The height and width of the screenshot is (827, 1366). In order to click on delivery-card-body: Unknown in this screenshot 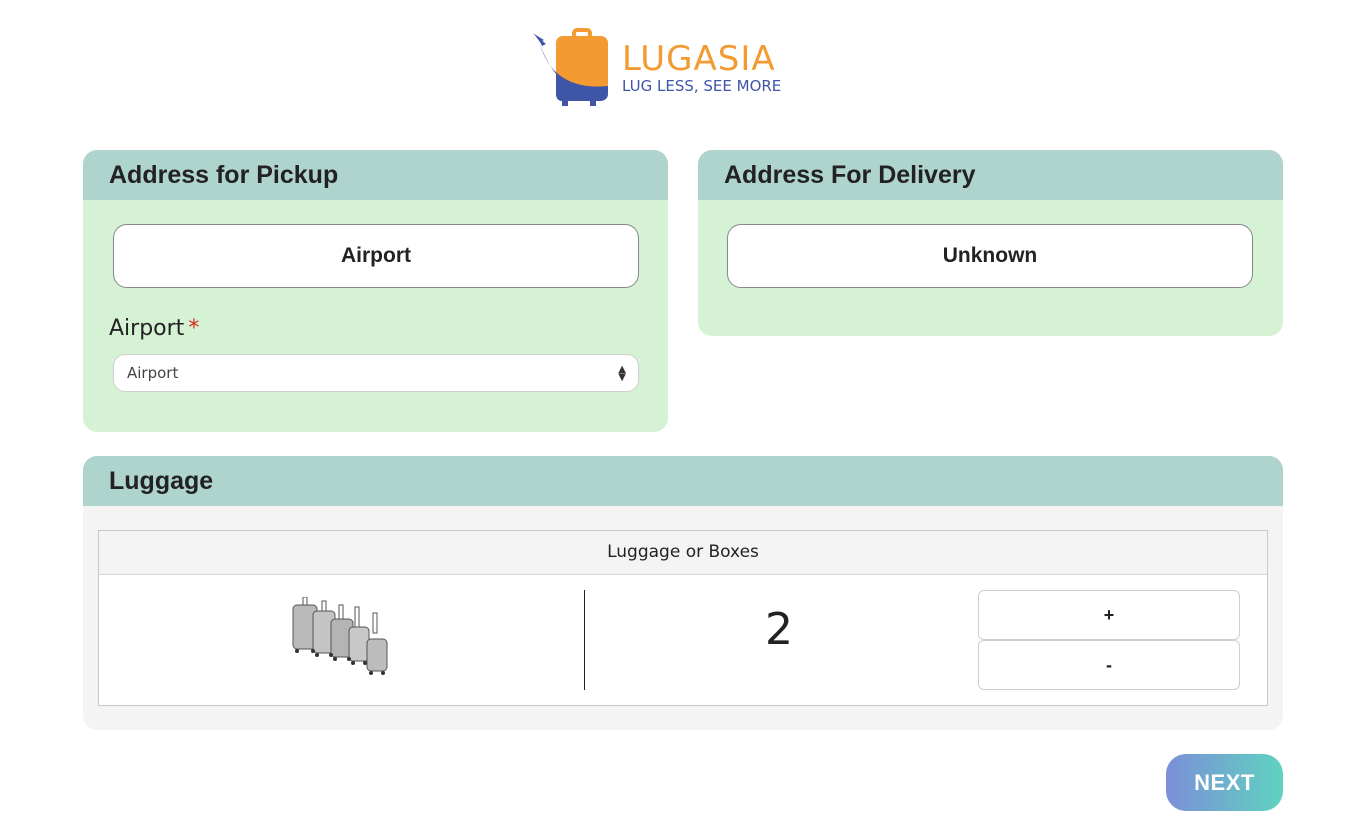, I will do `click(990, 268)`.